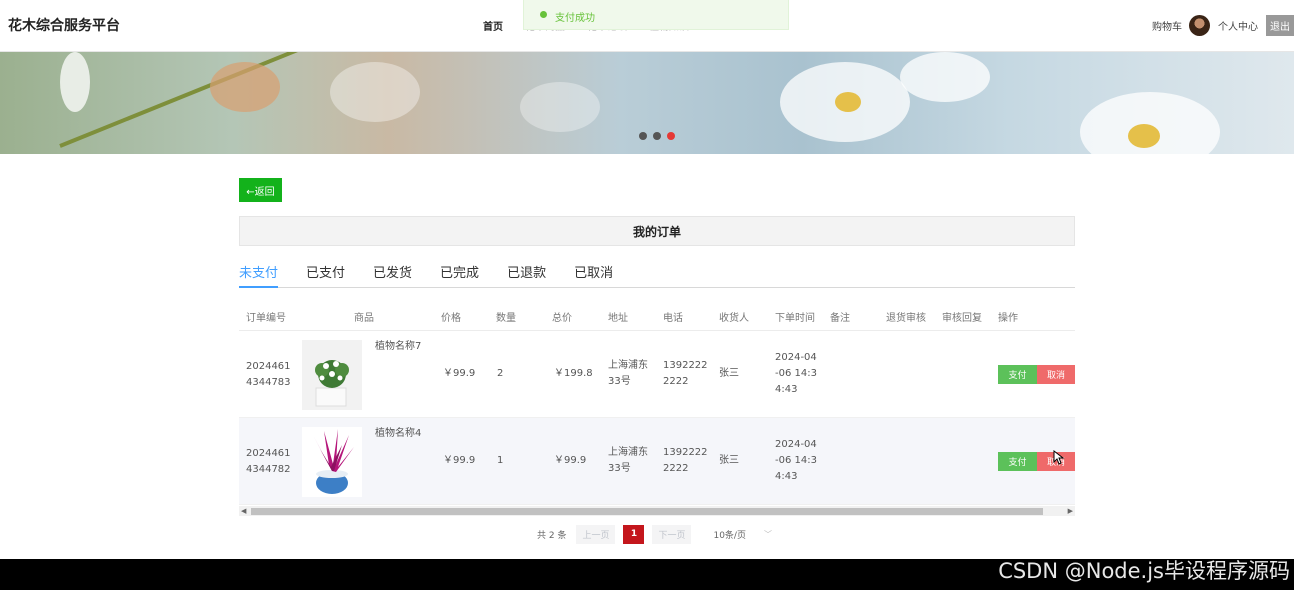  Describe the element at coordinates (332, 462) in the screenshot. I see `potted-purple-plant-icon` at that location.